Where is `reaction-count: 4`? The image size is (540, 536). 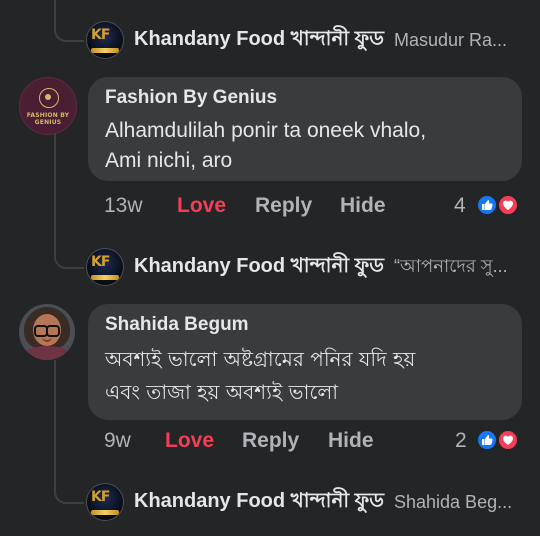 reaction-count: 4 is located at coordinates (460, 206).